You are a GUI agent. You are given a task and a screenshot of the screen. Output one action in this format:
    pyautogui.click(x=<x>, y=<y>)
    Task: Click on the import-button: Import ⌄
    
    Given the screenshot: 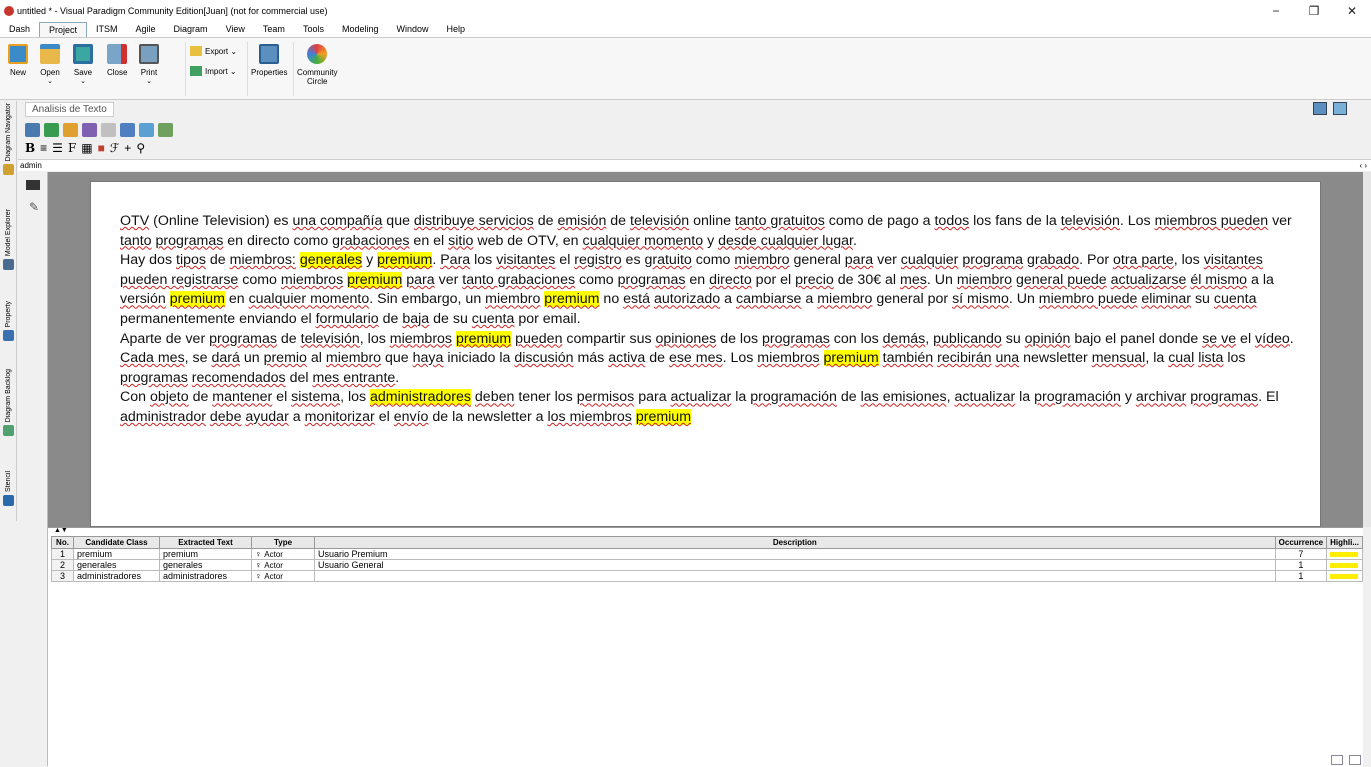 What is the action you would take?
    pyautogui.click(x=213, y=71)
    